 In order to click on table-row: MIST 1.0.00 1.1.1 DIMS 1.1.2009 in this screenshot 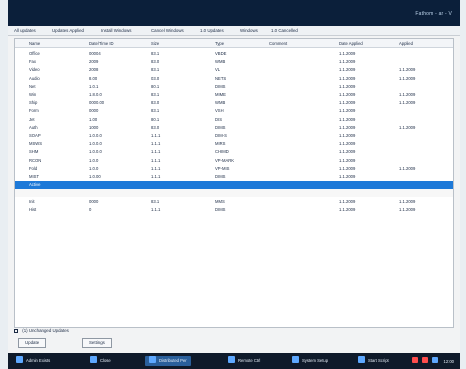, I will do `click(234, 177)`.